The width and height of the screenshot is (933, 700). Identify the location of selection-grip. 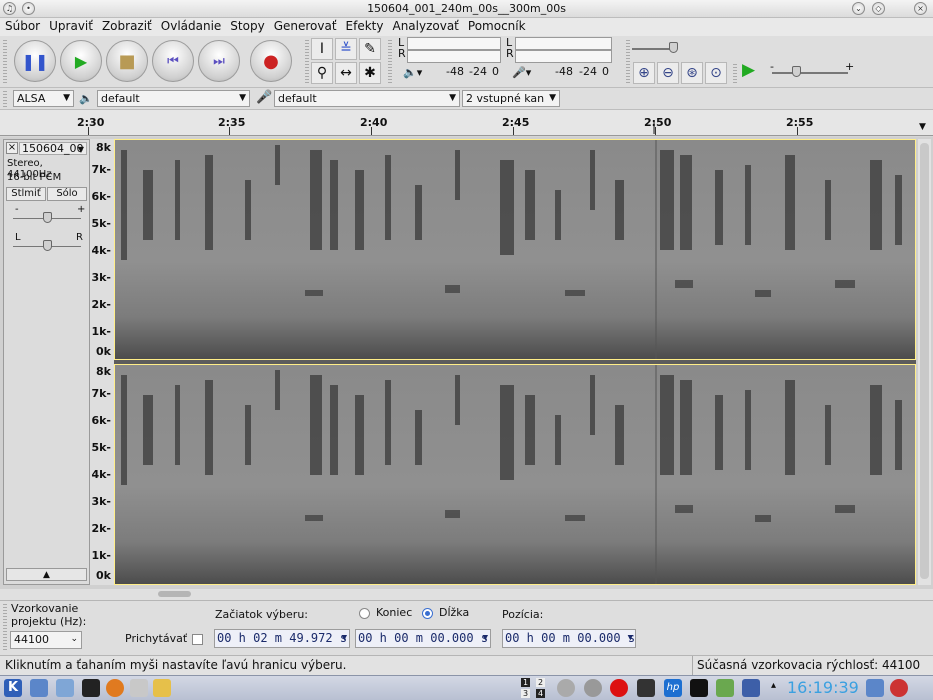
(5, 628).